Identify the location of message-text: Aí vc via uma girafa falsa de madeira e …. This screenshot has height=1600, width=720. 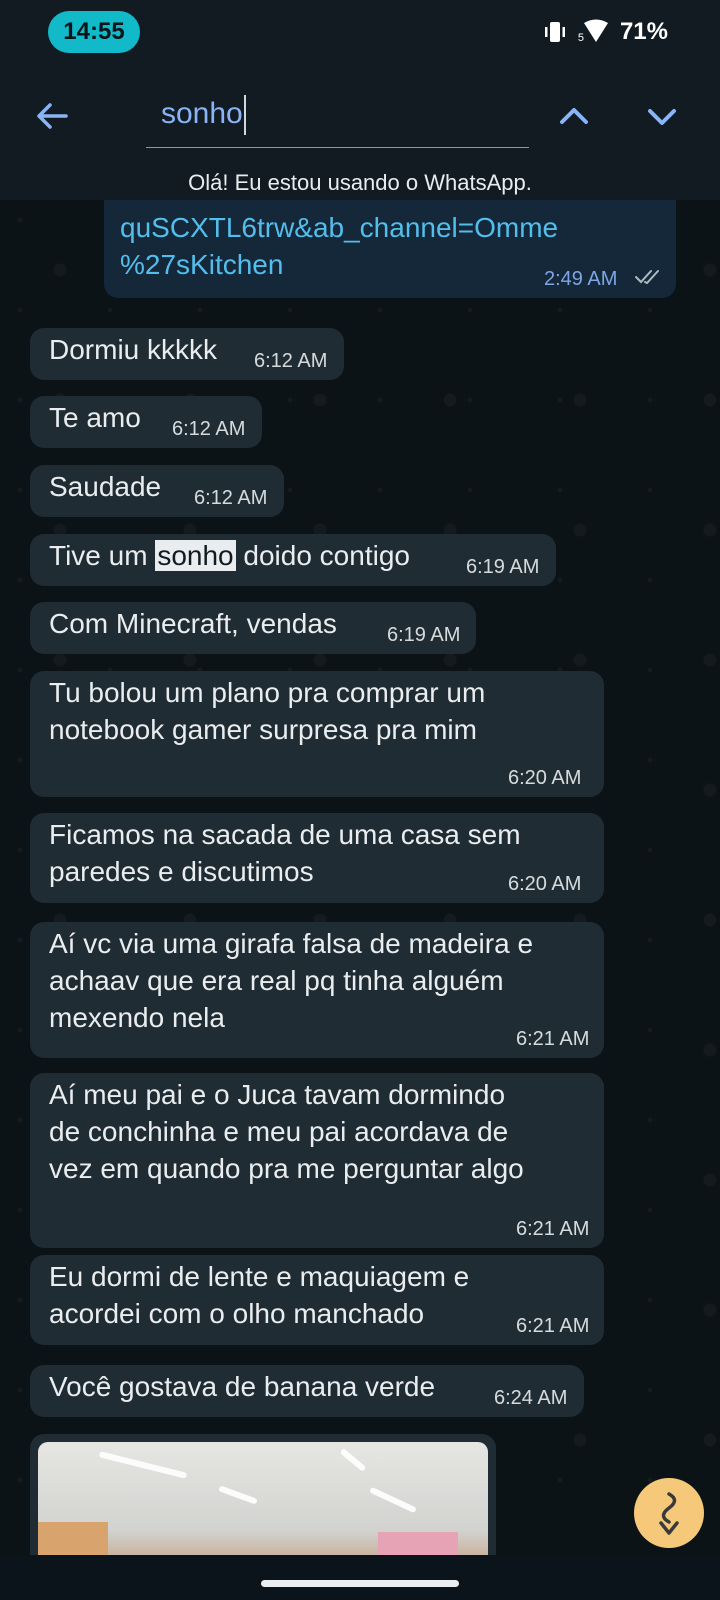
(291, 980).